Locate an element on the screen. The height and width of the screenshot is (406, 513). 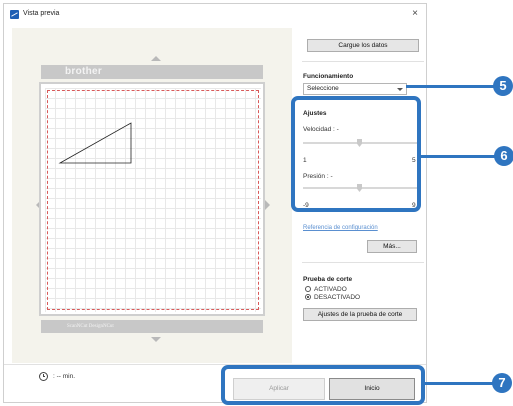
triangle-shape is located at coordinates (95, 143).